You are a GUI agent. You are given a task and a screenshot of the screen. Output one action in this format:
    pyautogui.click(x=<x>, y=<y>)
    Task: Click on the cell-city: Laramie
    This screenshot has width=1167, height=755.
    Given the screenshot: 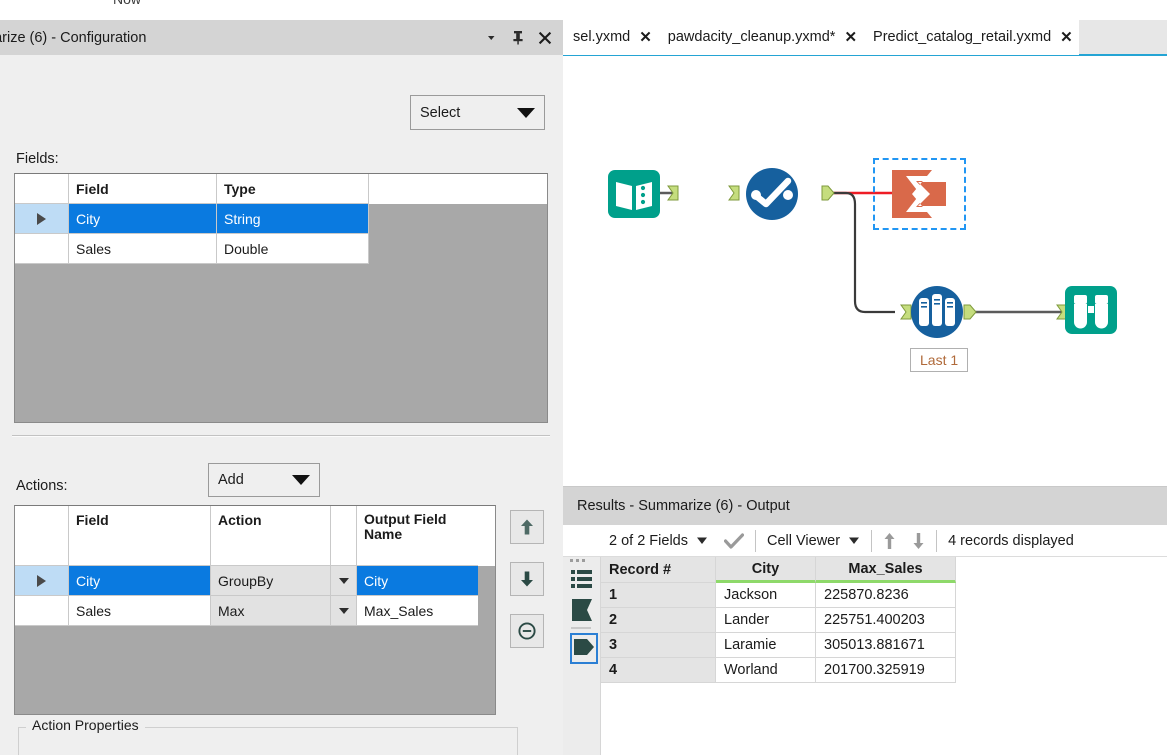 What is the action you would take?
    pyautogui.click(x=766, y=645)
    